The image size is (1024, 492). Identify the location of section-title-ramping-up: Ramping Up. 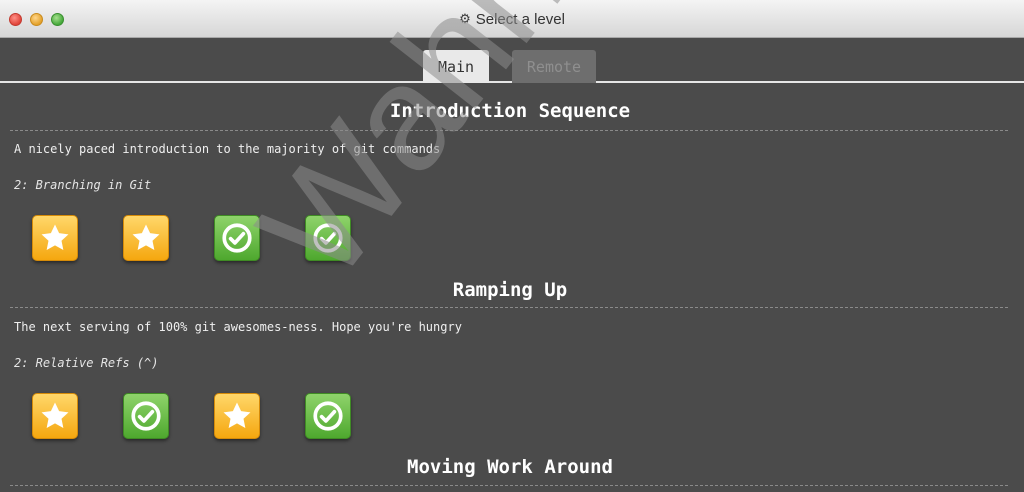
(510, 290).